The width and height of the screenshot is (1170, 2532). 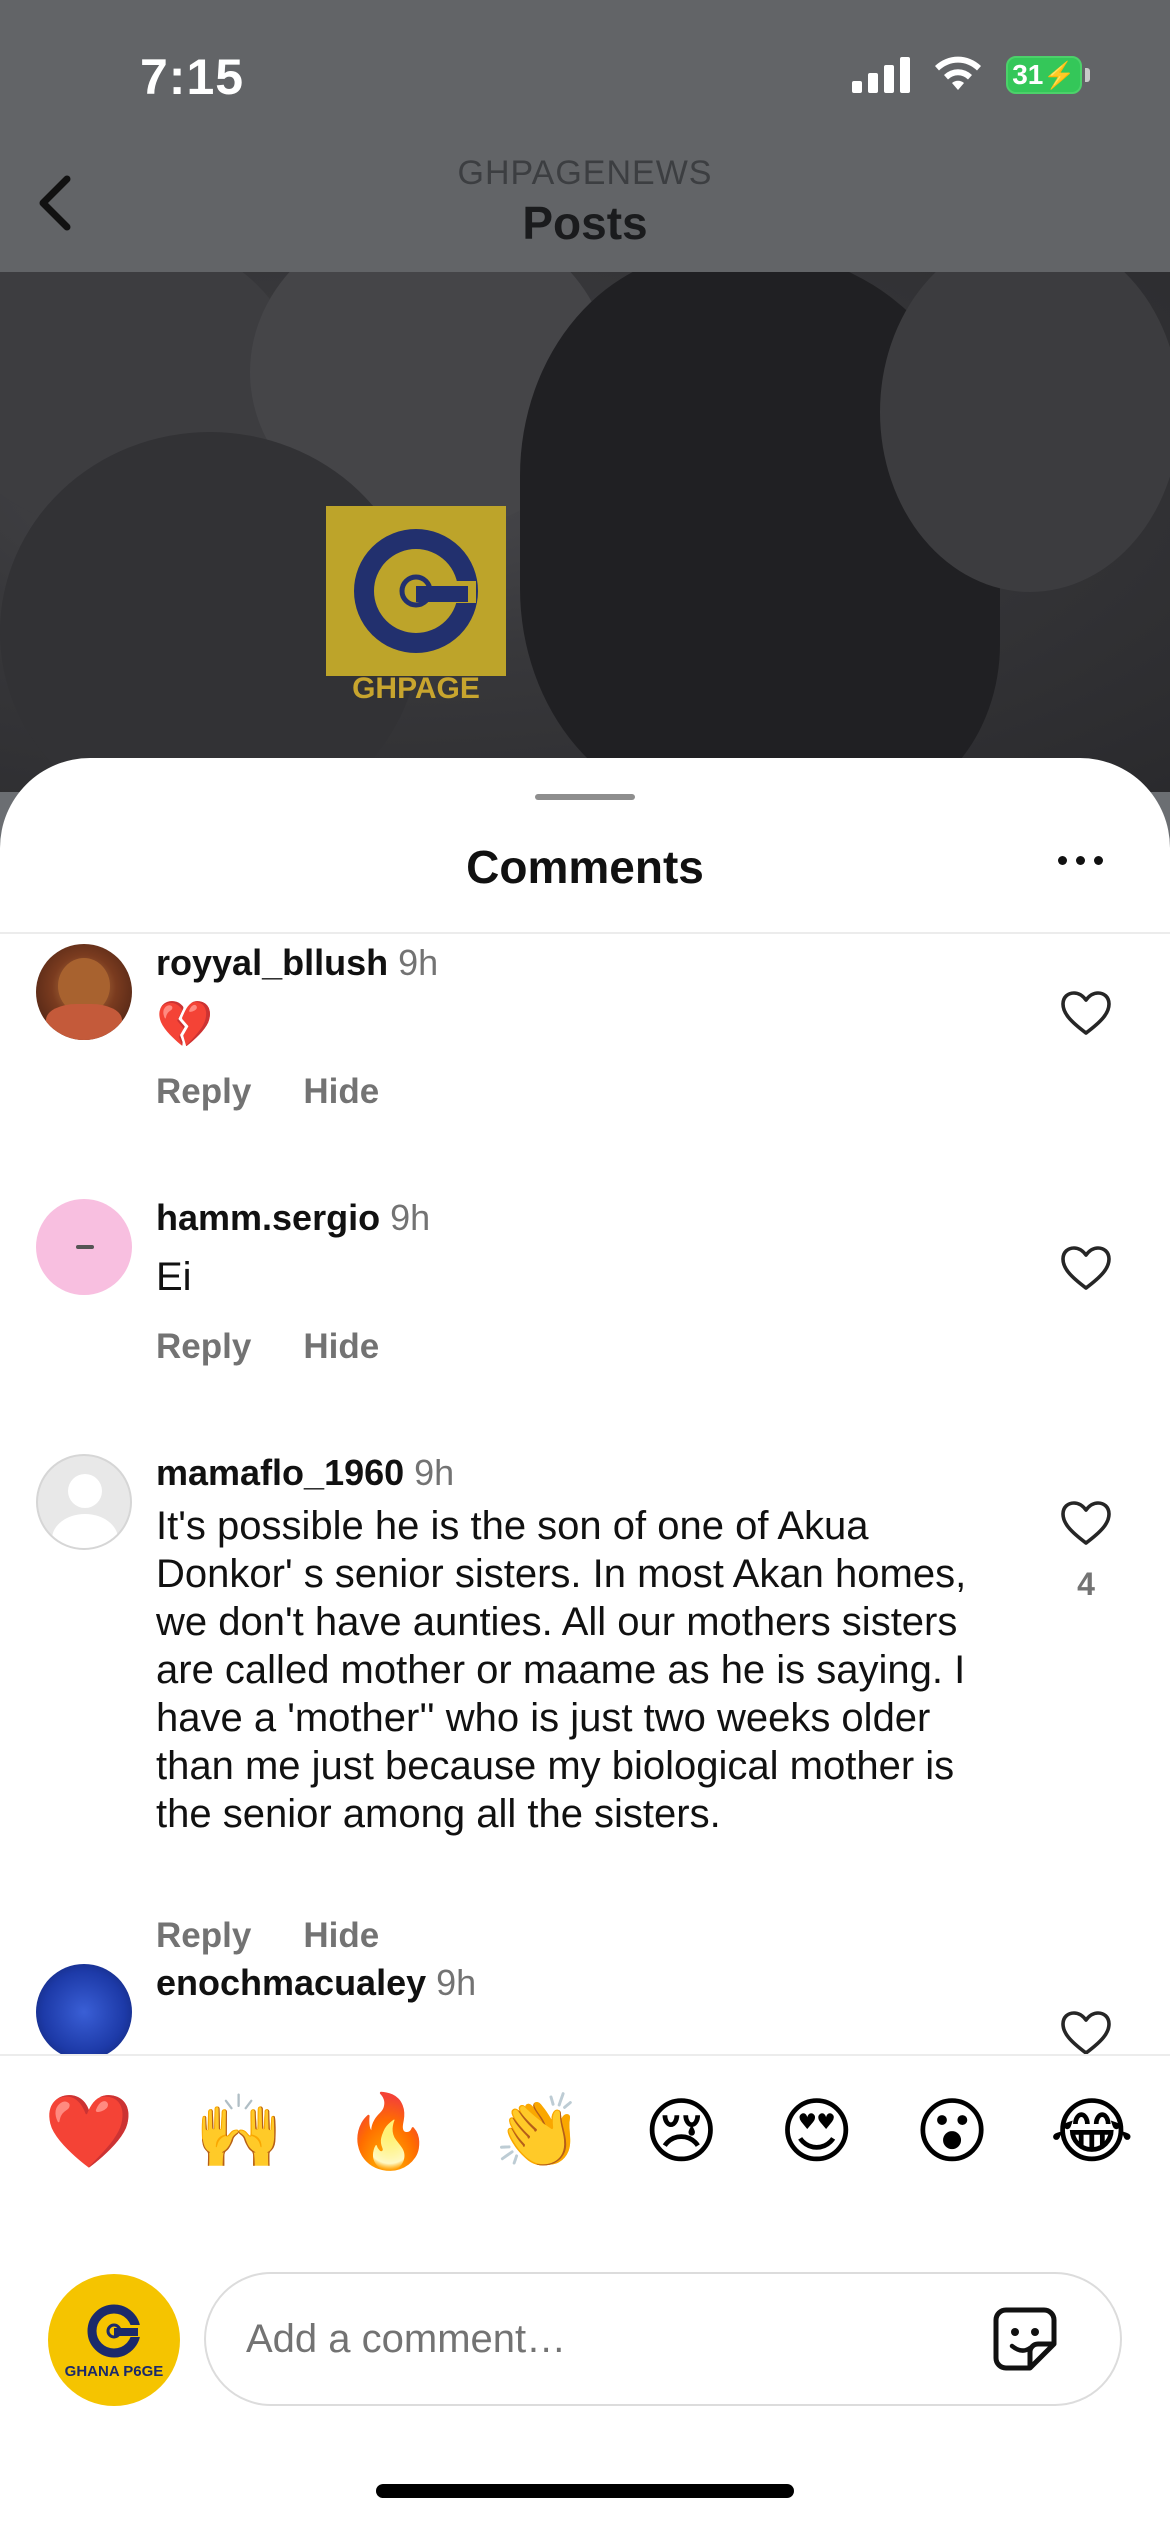 What do you see at coordinates (1086, 1584) in the screenshot?
I see `like-count: 4` at bounding box center [1086, 1584].